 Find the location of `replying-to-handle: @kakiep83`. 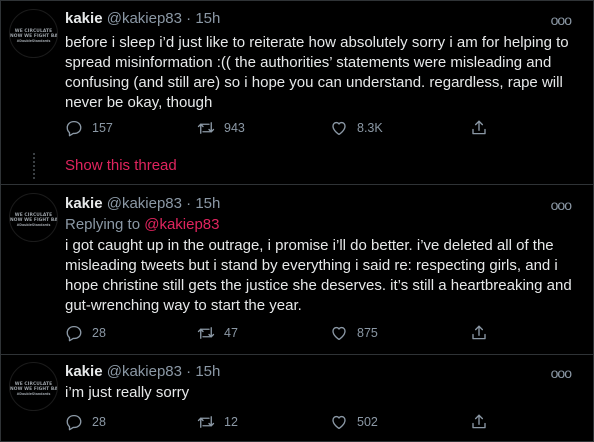

replying-to-handle: @kakiep83 is located at coordinates (181, 224).